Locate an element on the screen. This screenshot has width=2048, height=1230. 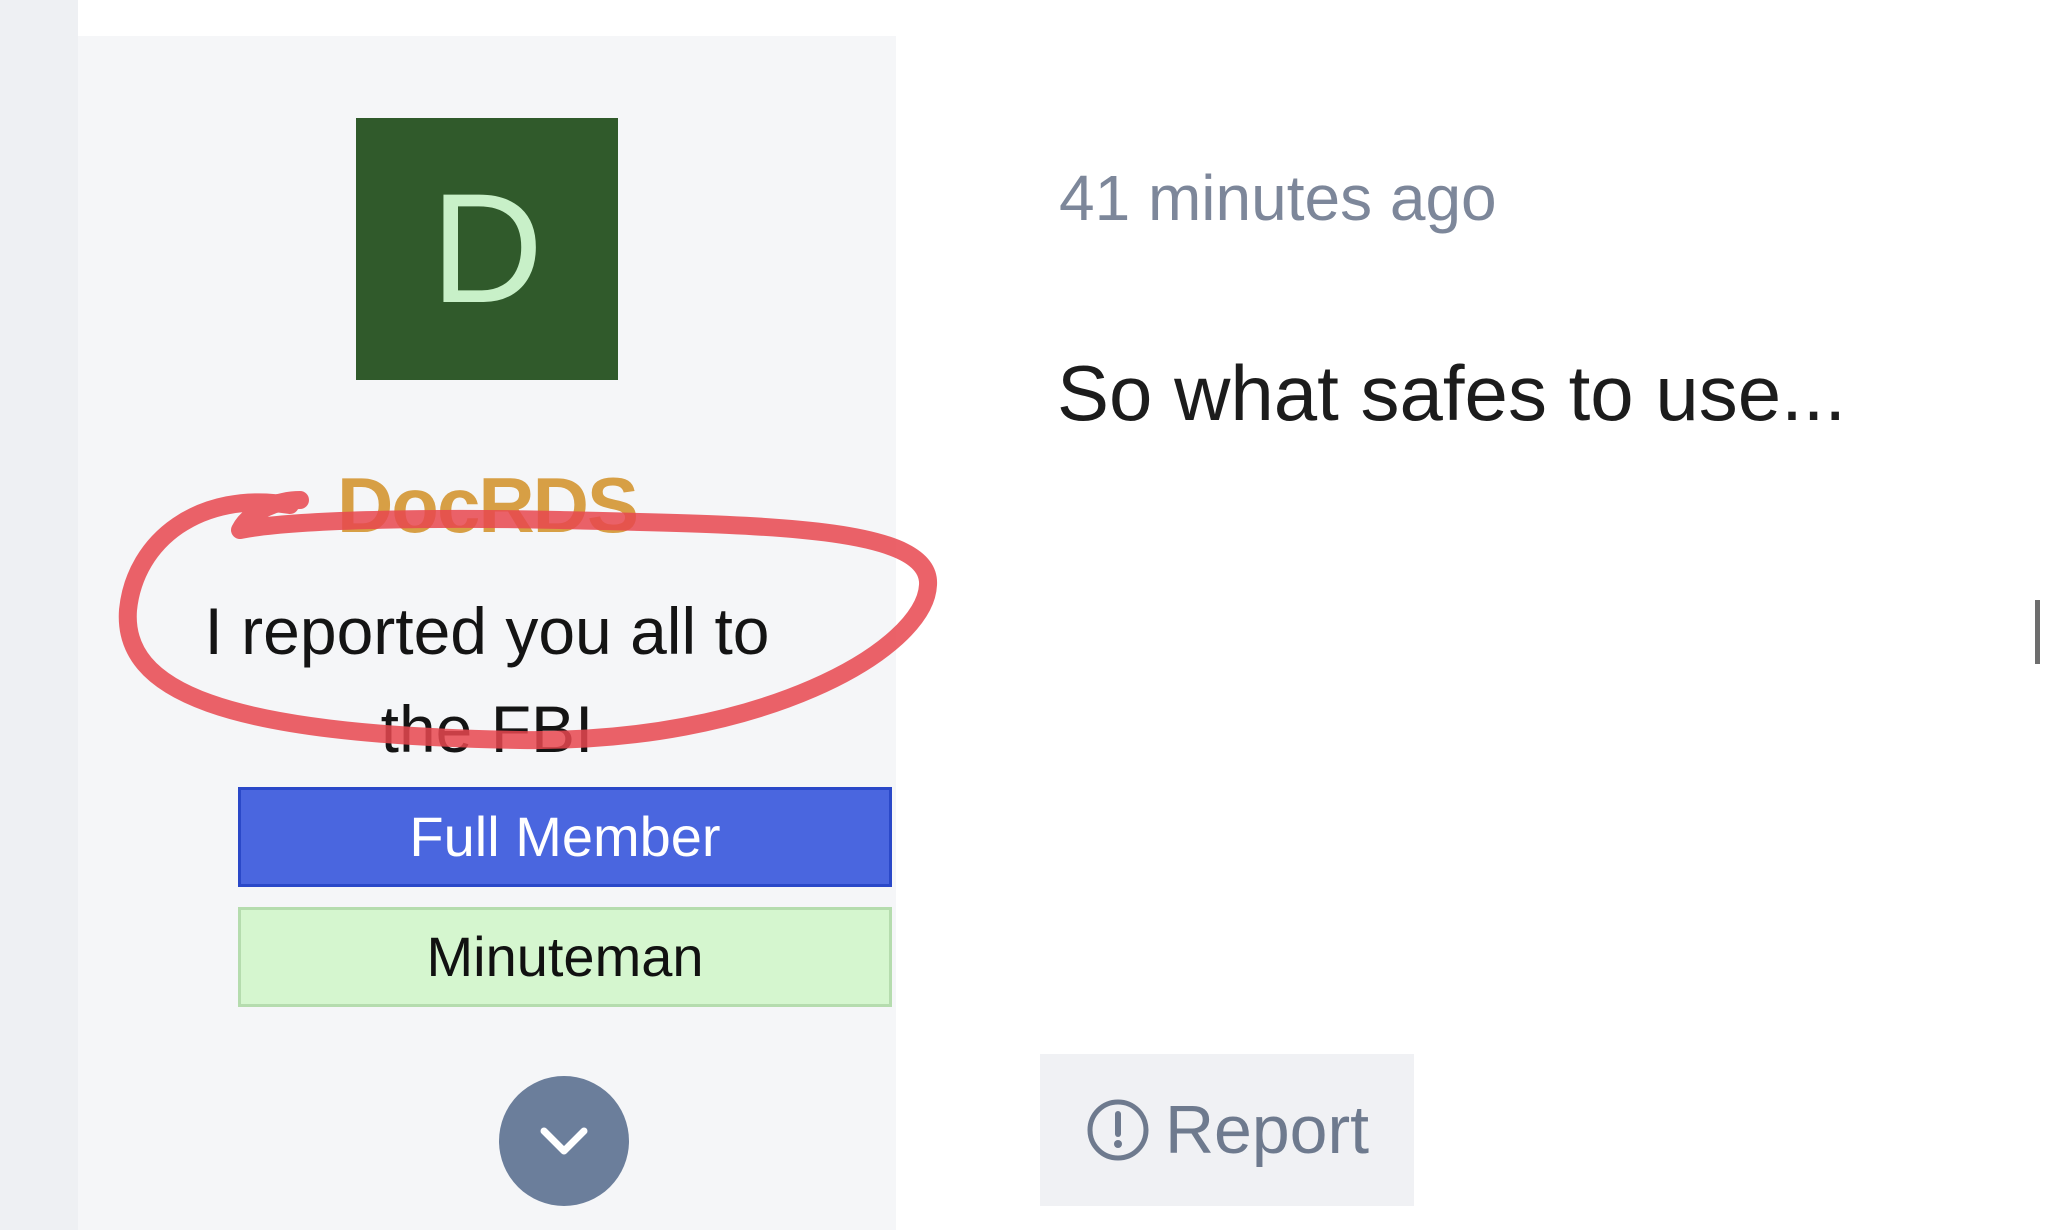
user-banner-label: Minuteman is located at coordinates (565, 956).